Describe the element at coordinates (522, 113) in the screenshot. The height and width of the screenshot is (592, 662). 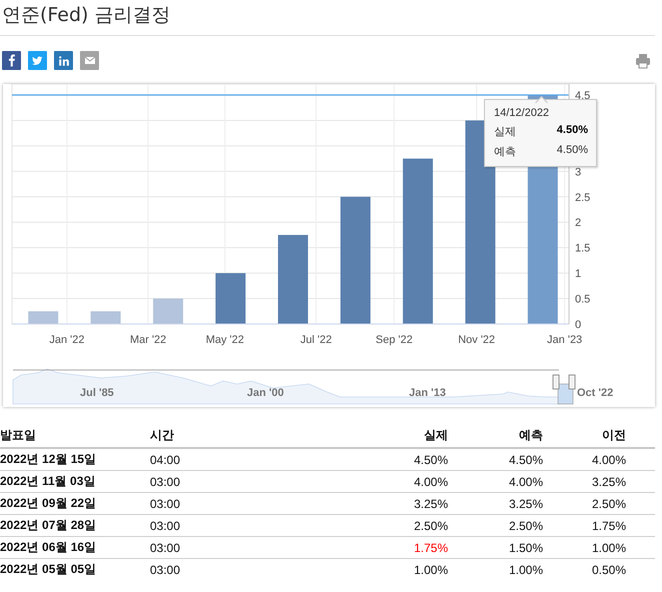
I see `tooltip-date: 14/12/2022` at that location.